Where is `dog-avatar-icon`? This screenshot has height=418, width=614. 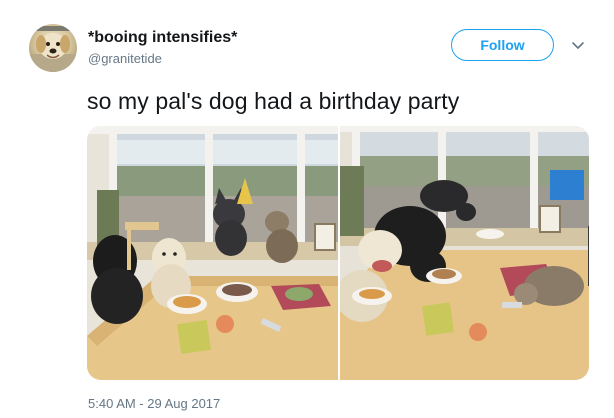
dog-avatar-icon is located at coordinates (53, 49).